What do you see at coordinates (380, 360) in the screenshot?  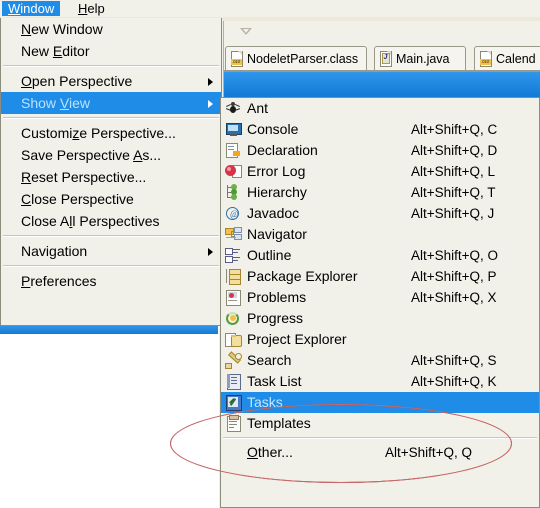 I see `submenu-item-search: Search Alt+Shift+Q, S` at bounding box center [380, 360].